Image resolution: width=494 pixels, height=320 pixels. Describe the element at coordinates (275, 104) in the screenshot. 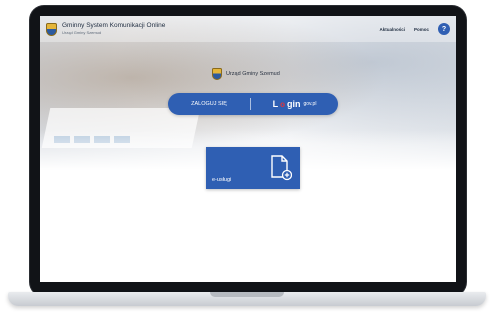

I see `login-gov-logo-l: L` at that location.